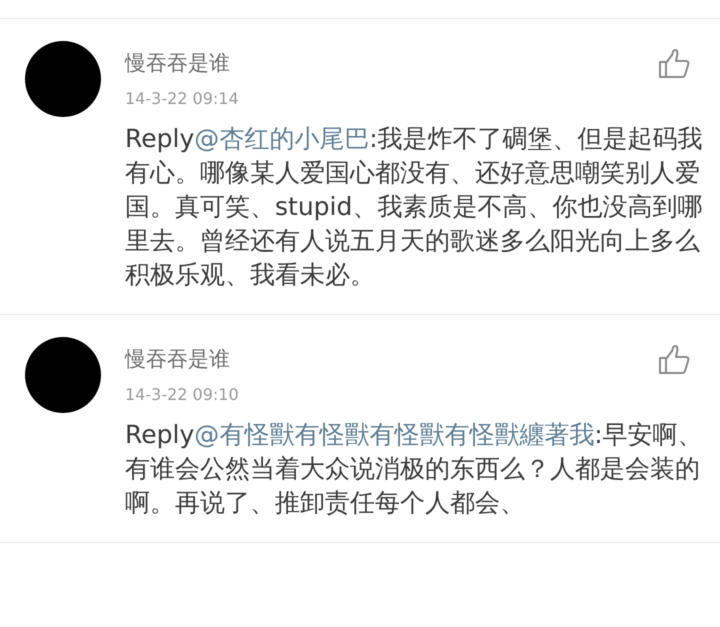 This screenshot has height=627, width=720. What do you see at coordinates (414, 469) in the screenshot?
I see `comment-text: Reply@有怪獸有怪獸有怪獸有怪獸纏著我:早安啊、有谁会公然当着大众说消极的东西么？人都是会装的啊。再说了、推卸责任每个人都会、` at bounding box center [414, 469].